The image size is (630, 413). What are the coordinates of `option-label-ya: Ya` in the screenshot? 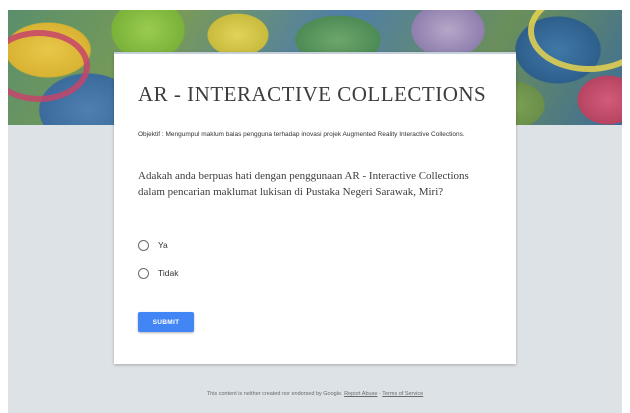 It's located at (163, 245).